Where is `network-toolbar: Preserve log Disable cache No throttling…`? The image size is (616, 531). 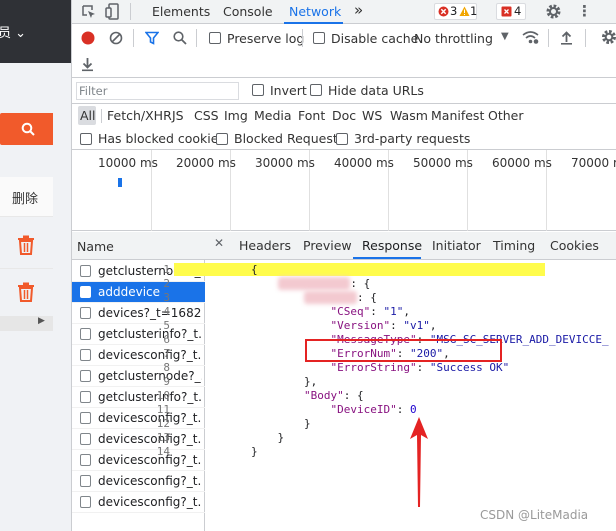
network-toolbar: Preserve log Disable cache No throttling… is located at coordinates (344, 51).